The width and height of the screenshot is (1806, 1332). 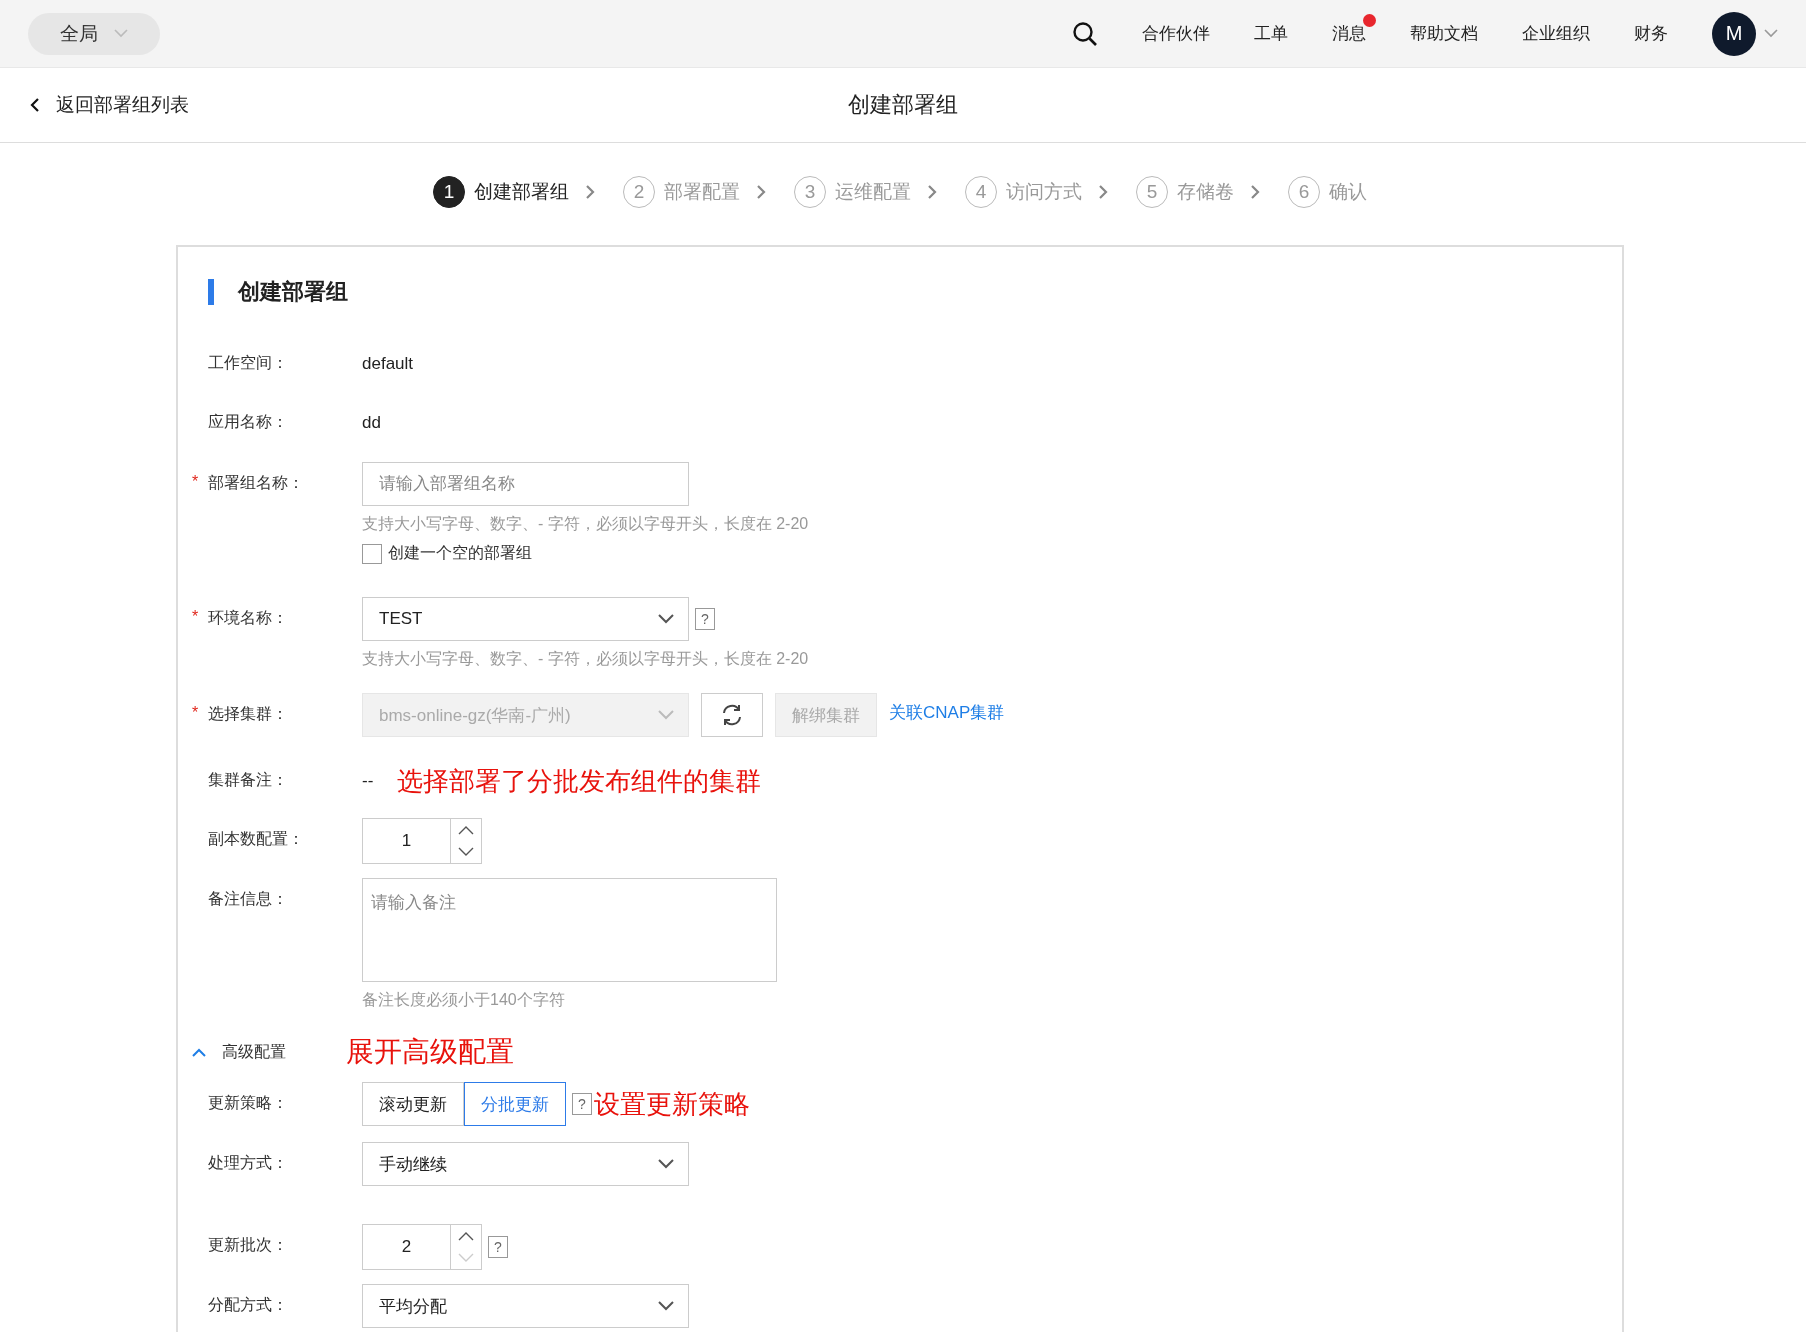 I want to click on field-label: 环境名称：, so click(x=248, y=618).